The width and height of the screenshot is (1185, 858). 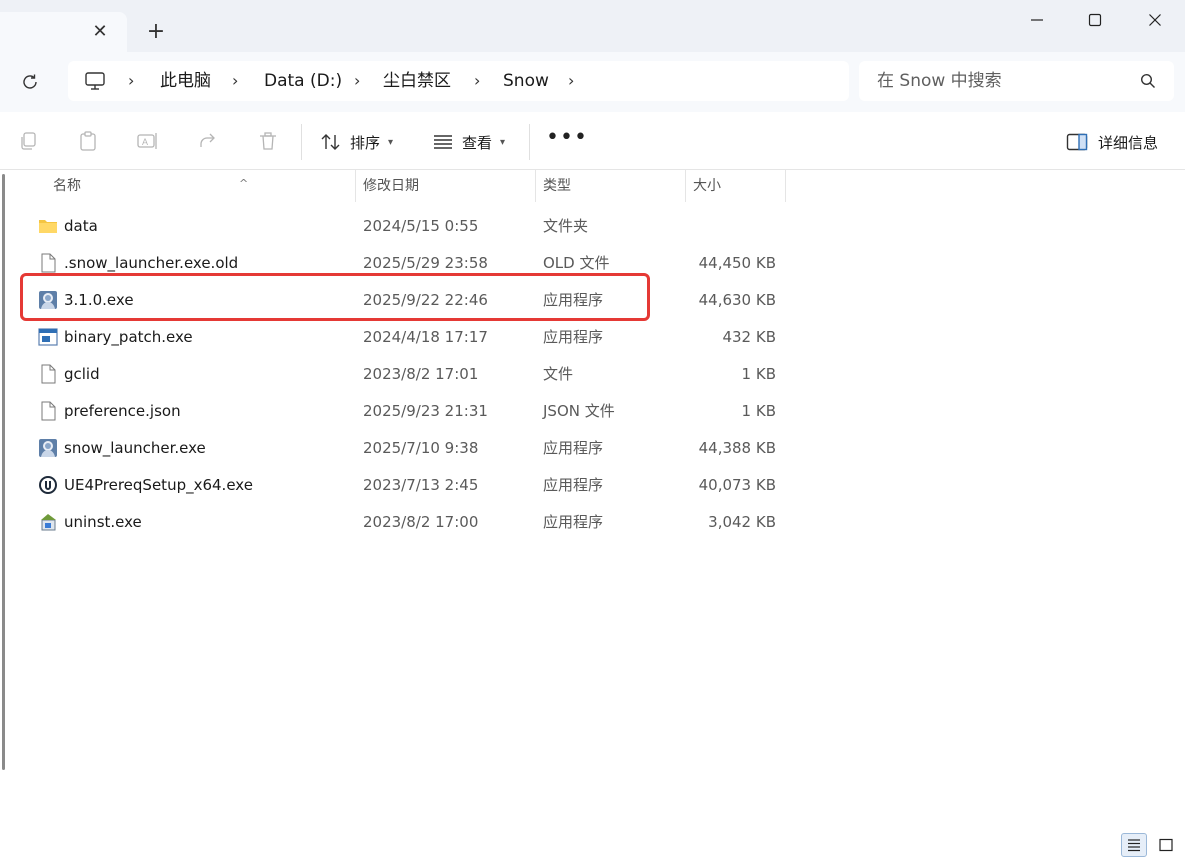 I want to click on details-view-toggle, so click(x=1134, y=845).